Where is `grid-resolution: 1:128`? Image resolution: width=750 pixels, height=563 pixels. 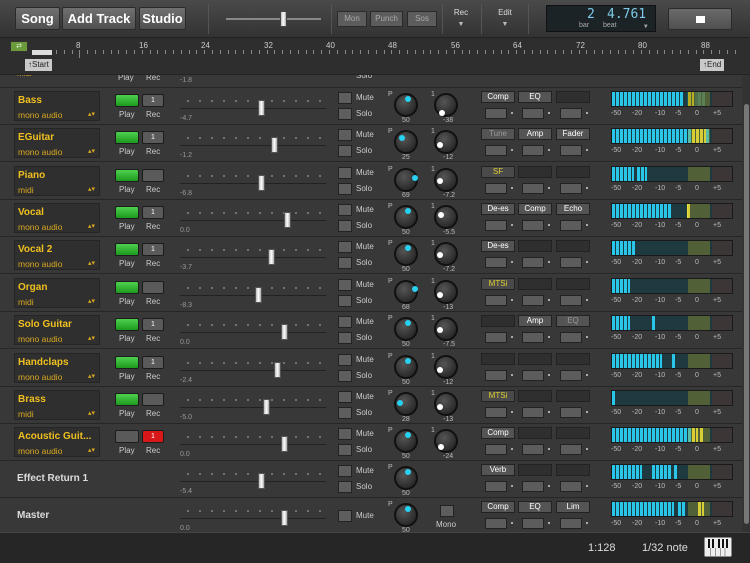
grid-resolution: 1:128 is located at coordinates (602, 548).